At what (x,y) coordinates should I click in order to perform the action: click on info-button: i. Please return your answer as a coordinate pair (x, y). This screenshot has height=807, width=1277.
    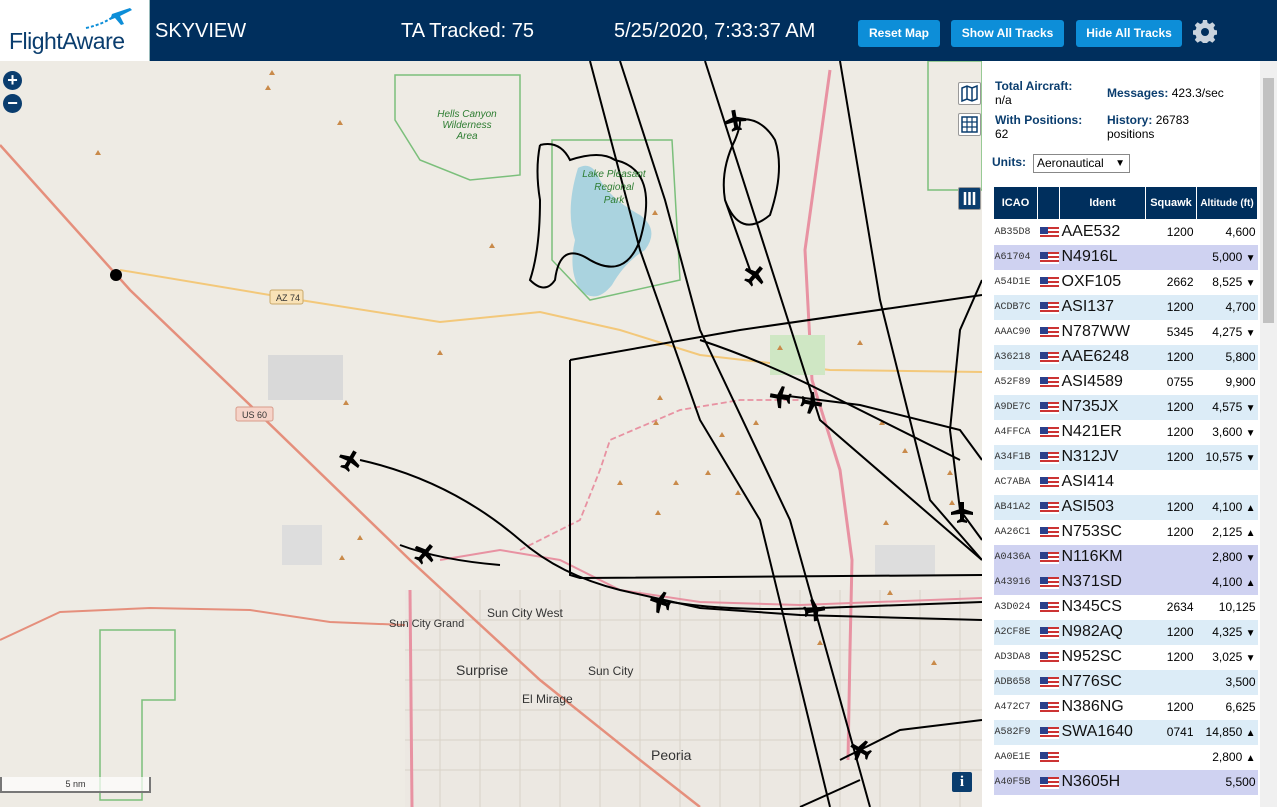
    Looking at the image, I should click on (962, 782).